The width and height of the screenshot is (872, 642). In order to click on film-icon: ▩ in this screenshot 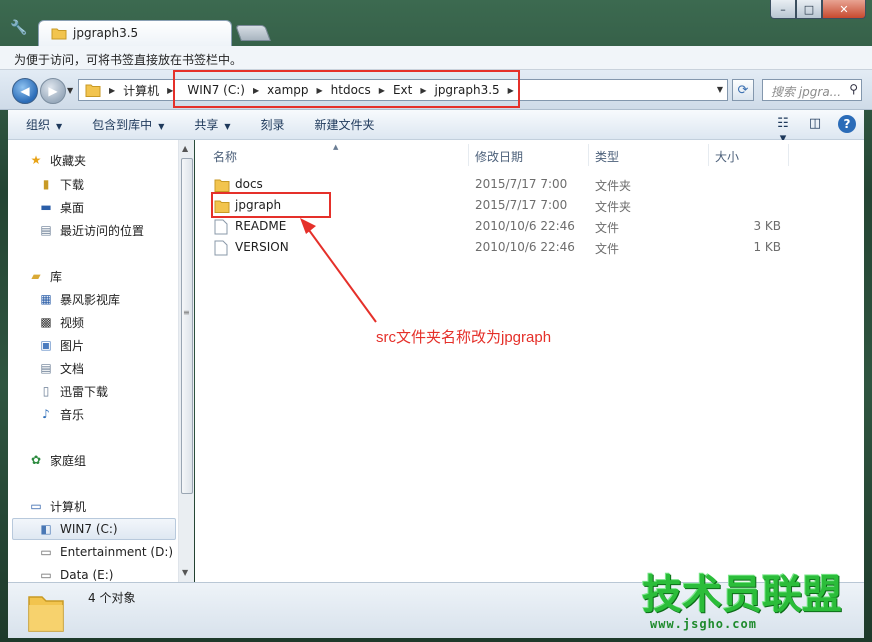, I will do `click(46, 322)`.